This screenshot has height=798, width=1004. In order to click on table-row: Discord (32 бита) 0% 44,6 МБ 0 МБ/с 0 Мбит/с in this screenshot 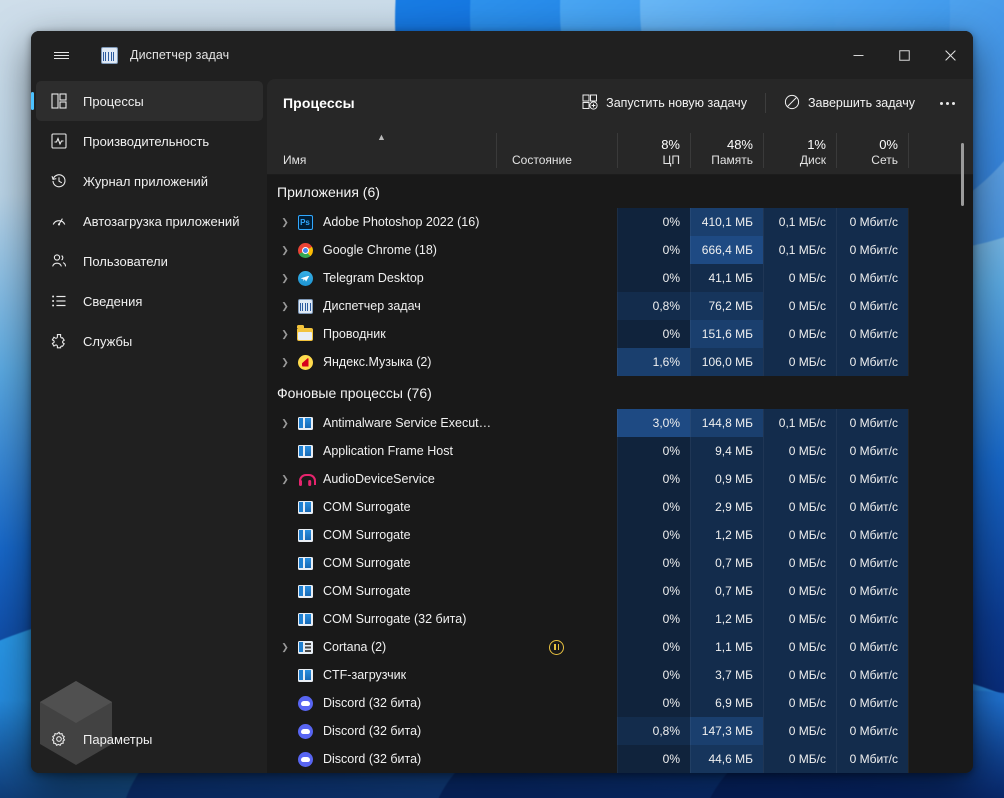, I will do `click(620, 759)`.